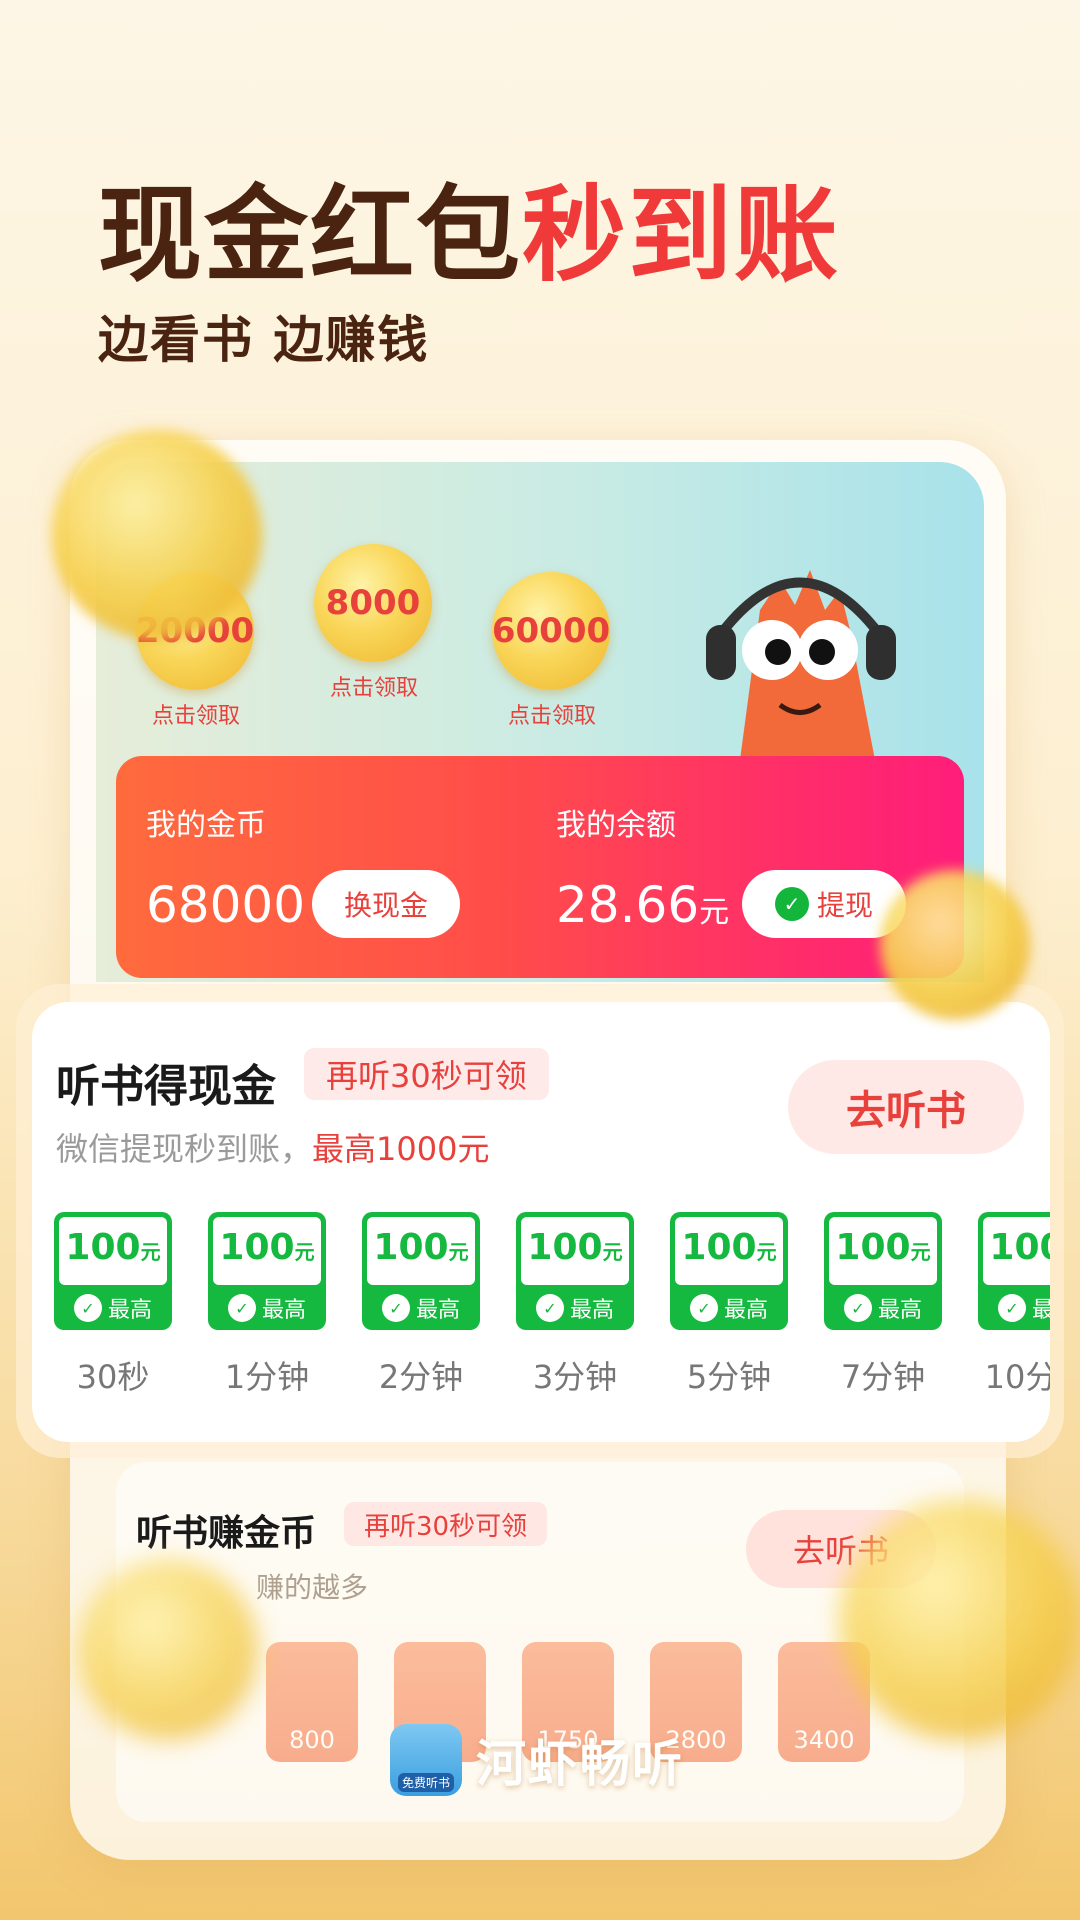  What do you see at coordinates (312, 1740) in the screenshot?
I see `envelope-value: 800` at bounding box center [312, 1740].